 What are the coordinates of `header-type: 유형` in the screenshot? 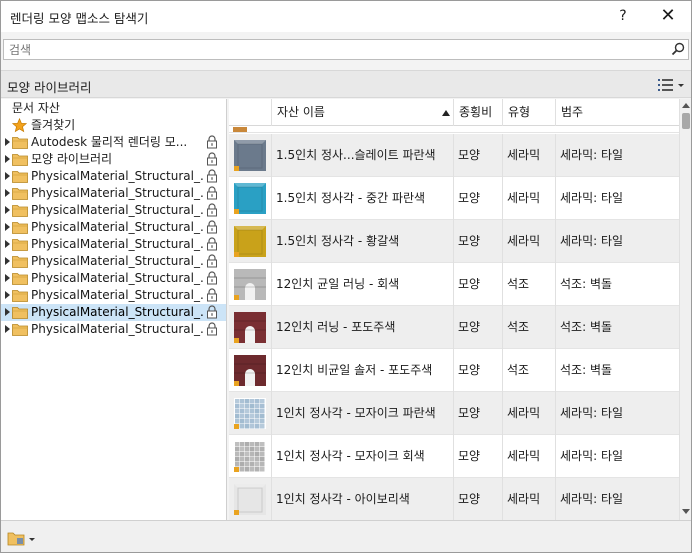 It's located at (529, 112).